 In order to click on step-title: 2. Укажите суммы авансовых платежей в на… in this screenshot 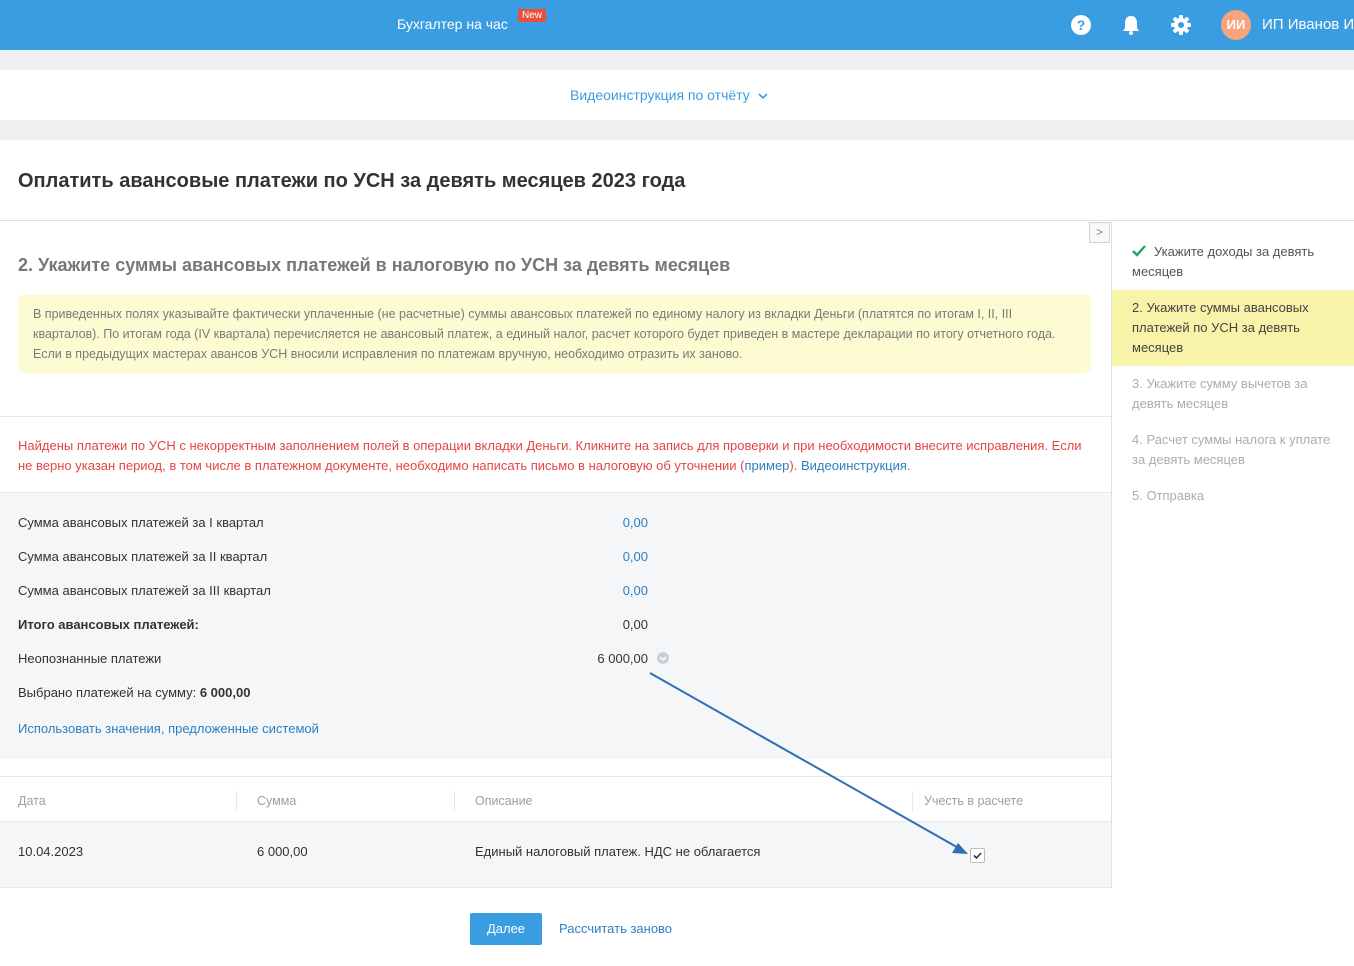, I will do `click(374, 265)`.